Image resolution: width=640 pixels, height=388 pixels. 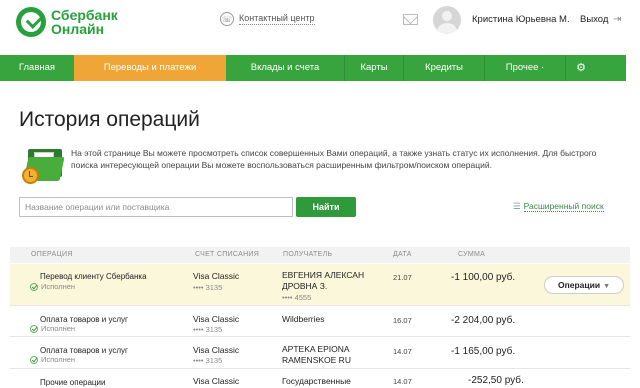 What do you see at coordinates (227, 19) in the screenshot?
I see `phone-icon: ☏` at bounding box center [227, 19].